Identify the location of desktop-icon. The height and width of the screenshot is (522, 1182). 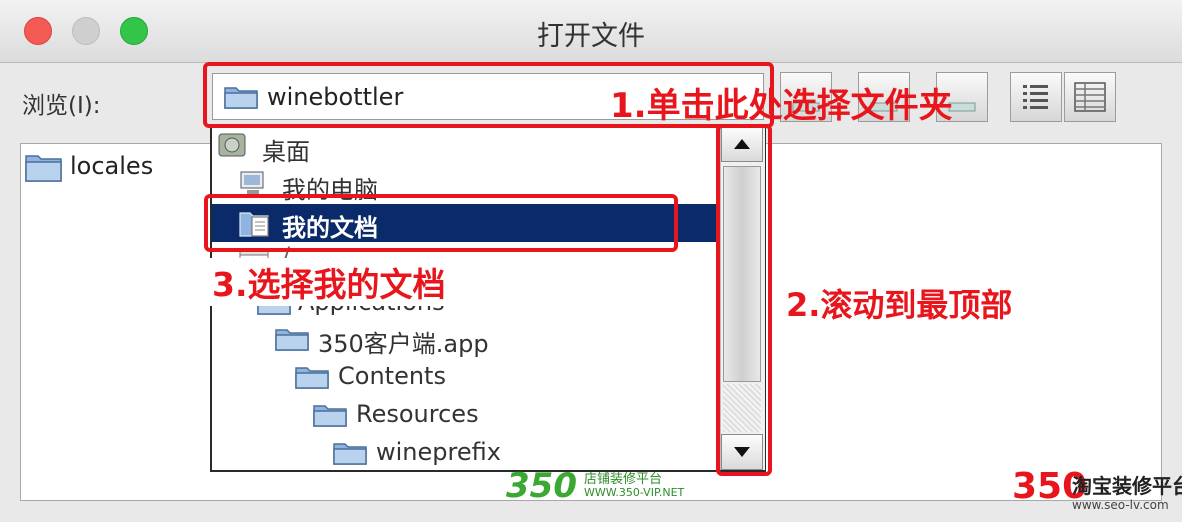
(232, 145).